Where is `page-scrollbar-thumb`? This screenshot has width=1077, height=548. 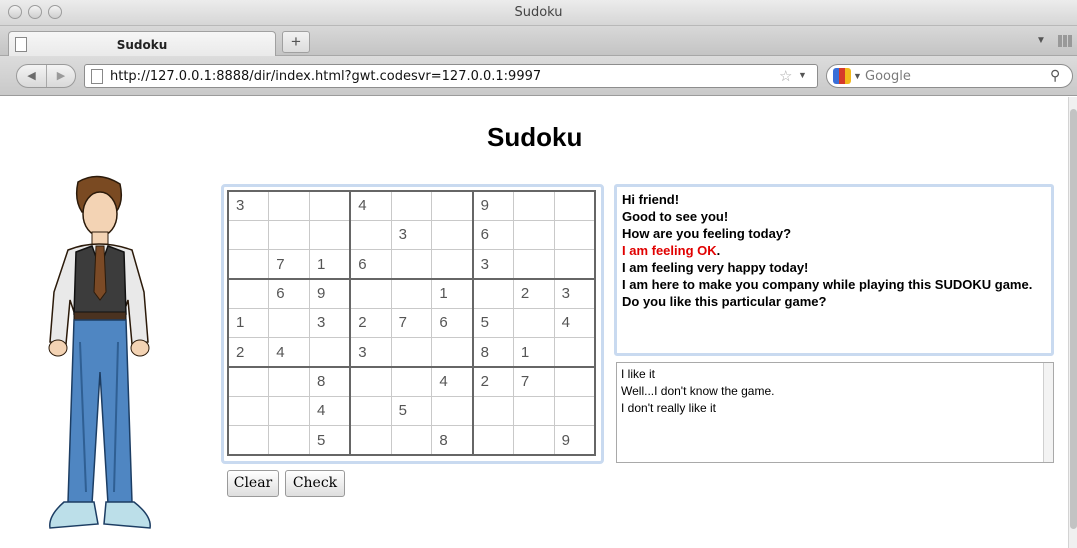 page-scrollbar-thumb is located at coordinates (1073, 319).